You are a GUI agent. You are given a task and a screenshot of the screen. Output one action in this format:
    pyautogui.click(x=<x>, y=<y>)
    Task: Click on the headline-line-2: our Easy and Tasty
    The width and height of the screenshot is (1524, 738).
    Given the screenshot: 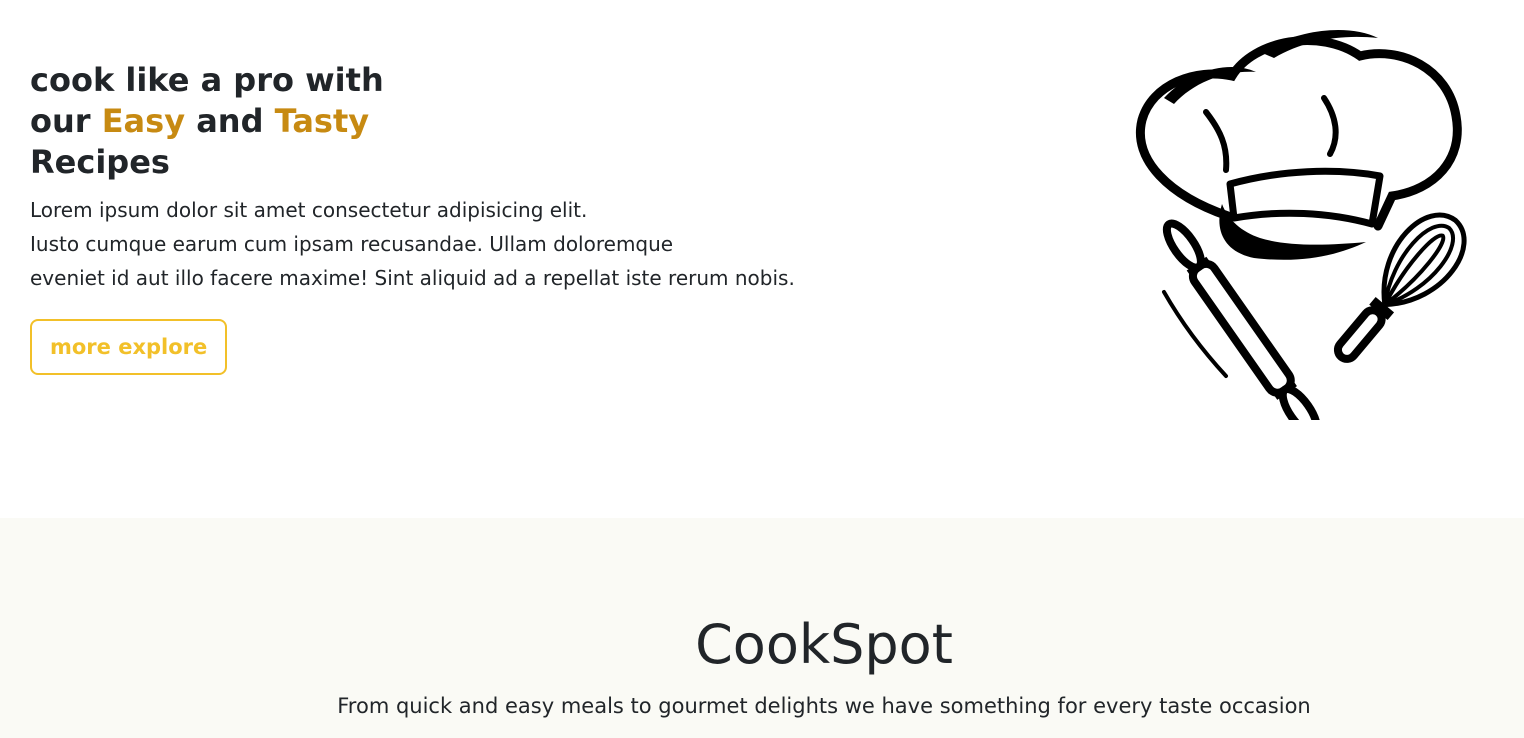 What is the action you would take?
    pyautogui.click(x=412, y=121)
    